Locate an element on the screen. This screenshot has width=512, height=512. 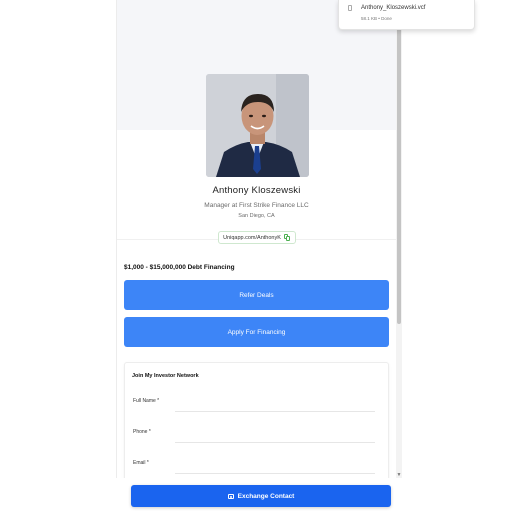
download-file-meta: 58.1 KB • Done is located at coordinates (376, 18).